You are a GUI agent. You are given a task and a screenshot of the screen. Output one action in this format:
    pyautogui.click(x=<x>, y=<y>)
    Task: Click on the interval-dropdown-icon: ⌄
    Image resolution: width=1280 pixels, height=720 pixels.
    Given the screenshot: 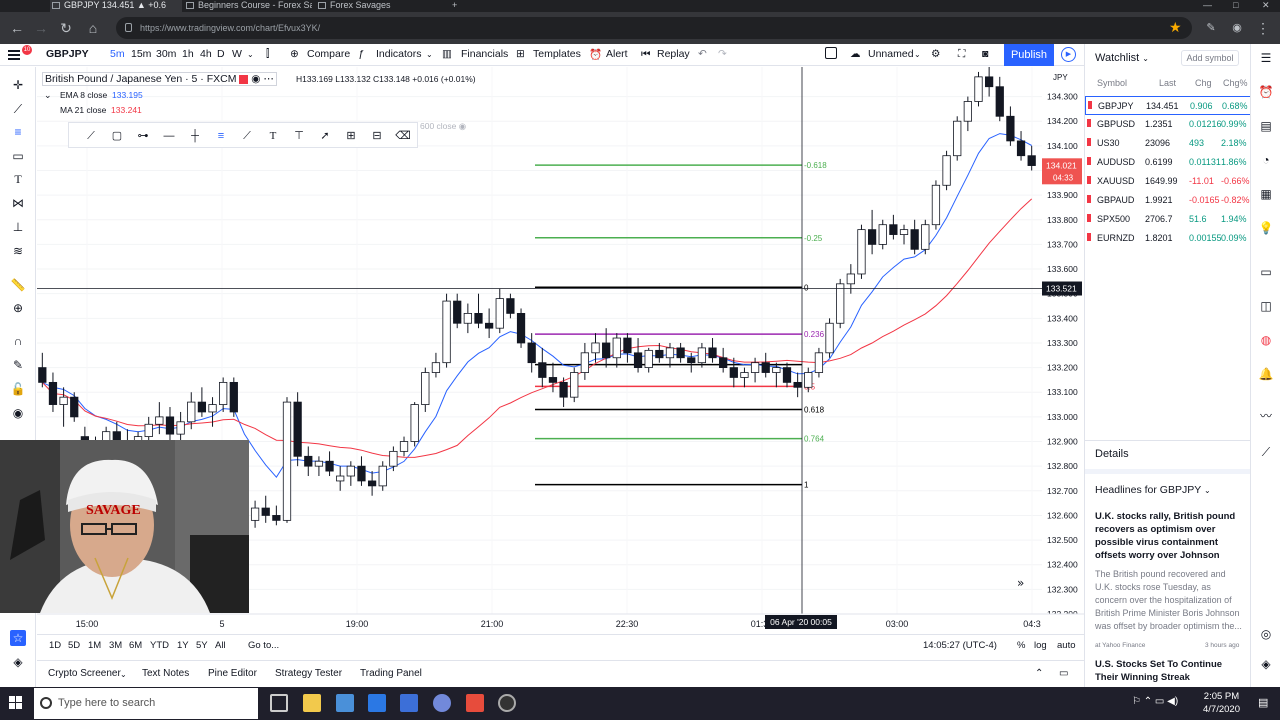 What is the action you would take?
    pyautogui.click(x=250, y=54)
    